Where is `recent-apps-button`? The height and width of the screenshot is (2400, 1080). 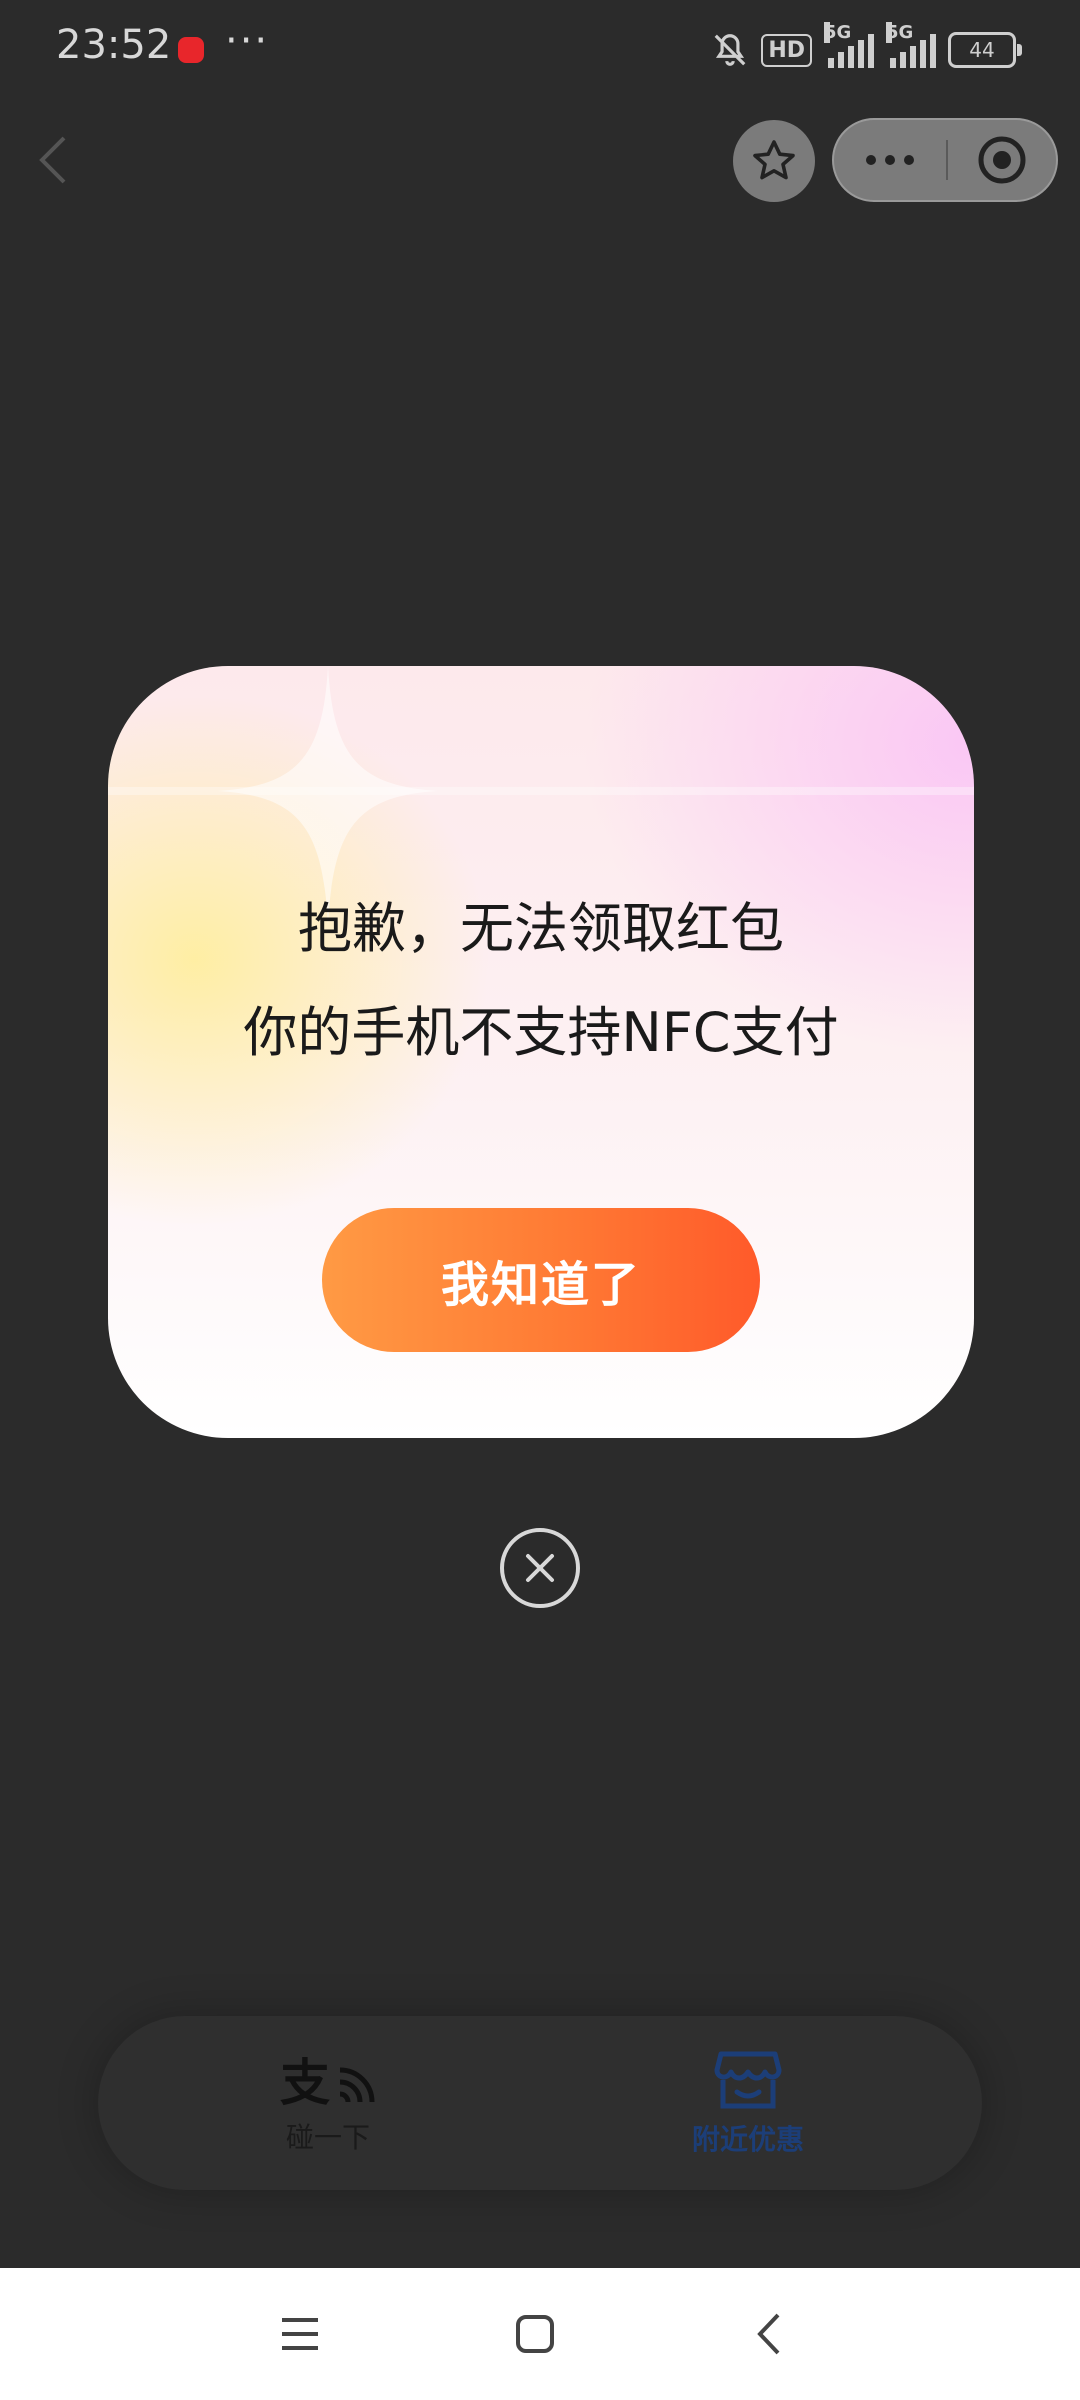 recent-apps-button is located at coordinates (300, 2334).